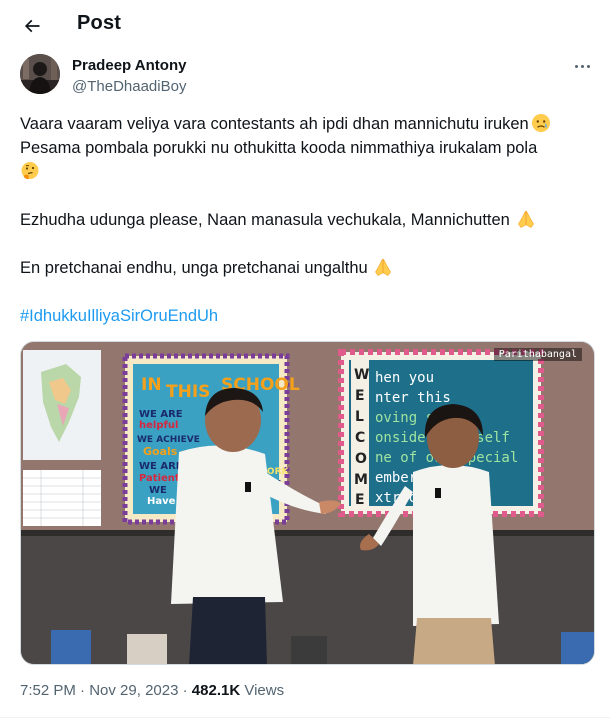 The height and width of the screenshot is (720, 610). I want to click on more-options-button, so click(582, 66).